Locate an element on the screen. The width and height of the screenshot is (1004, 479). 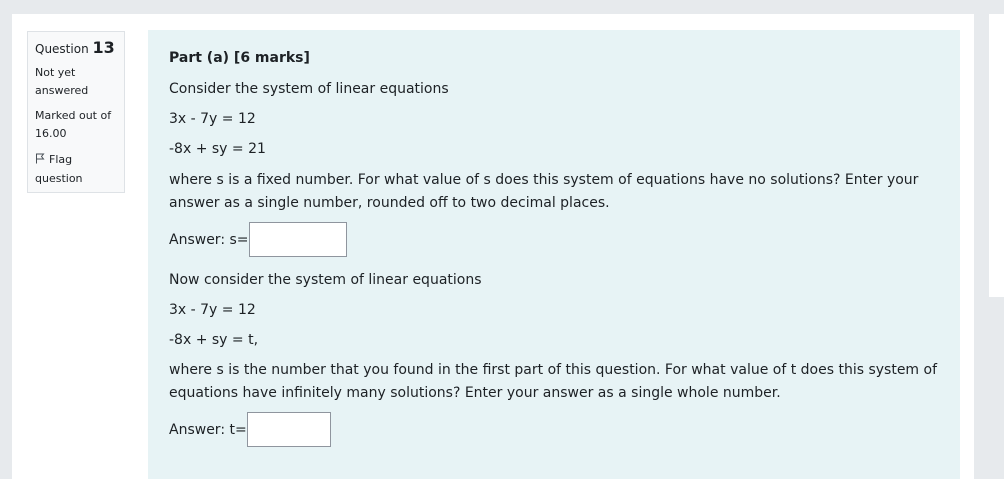
question-marks: Marked out of 16.00 is located at coordinates (76, 125).